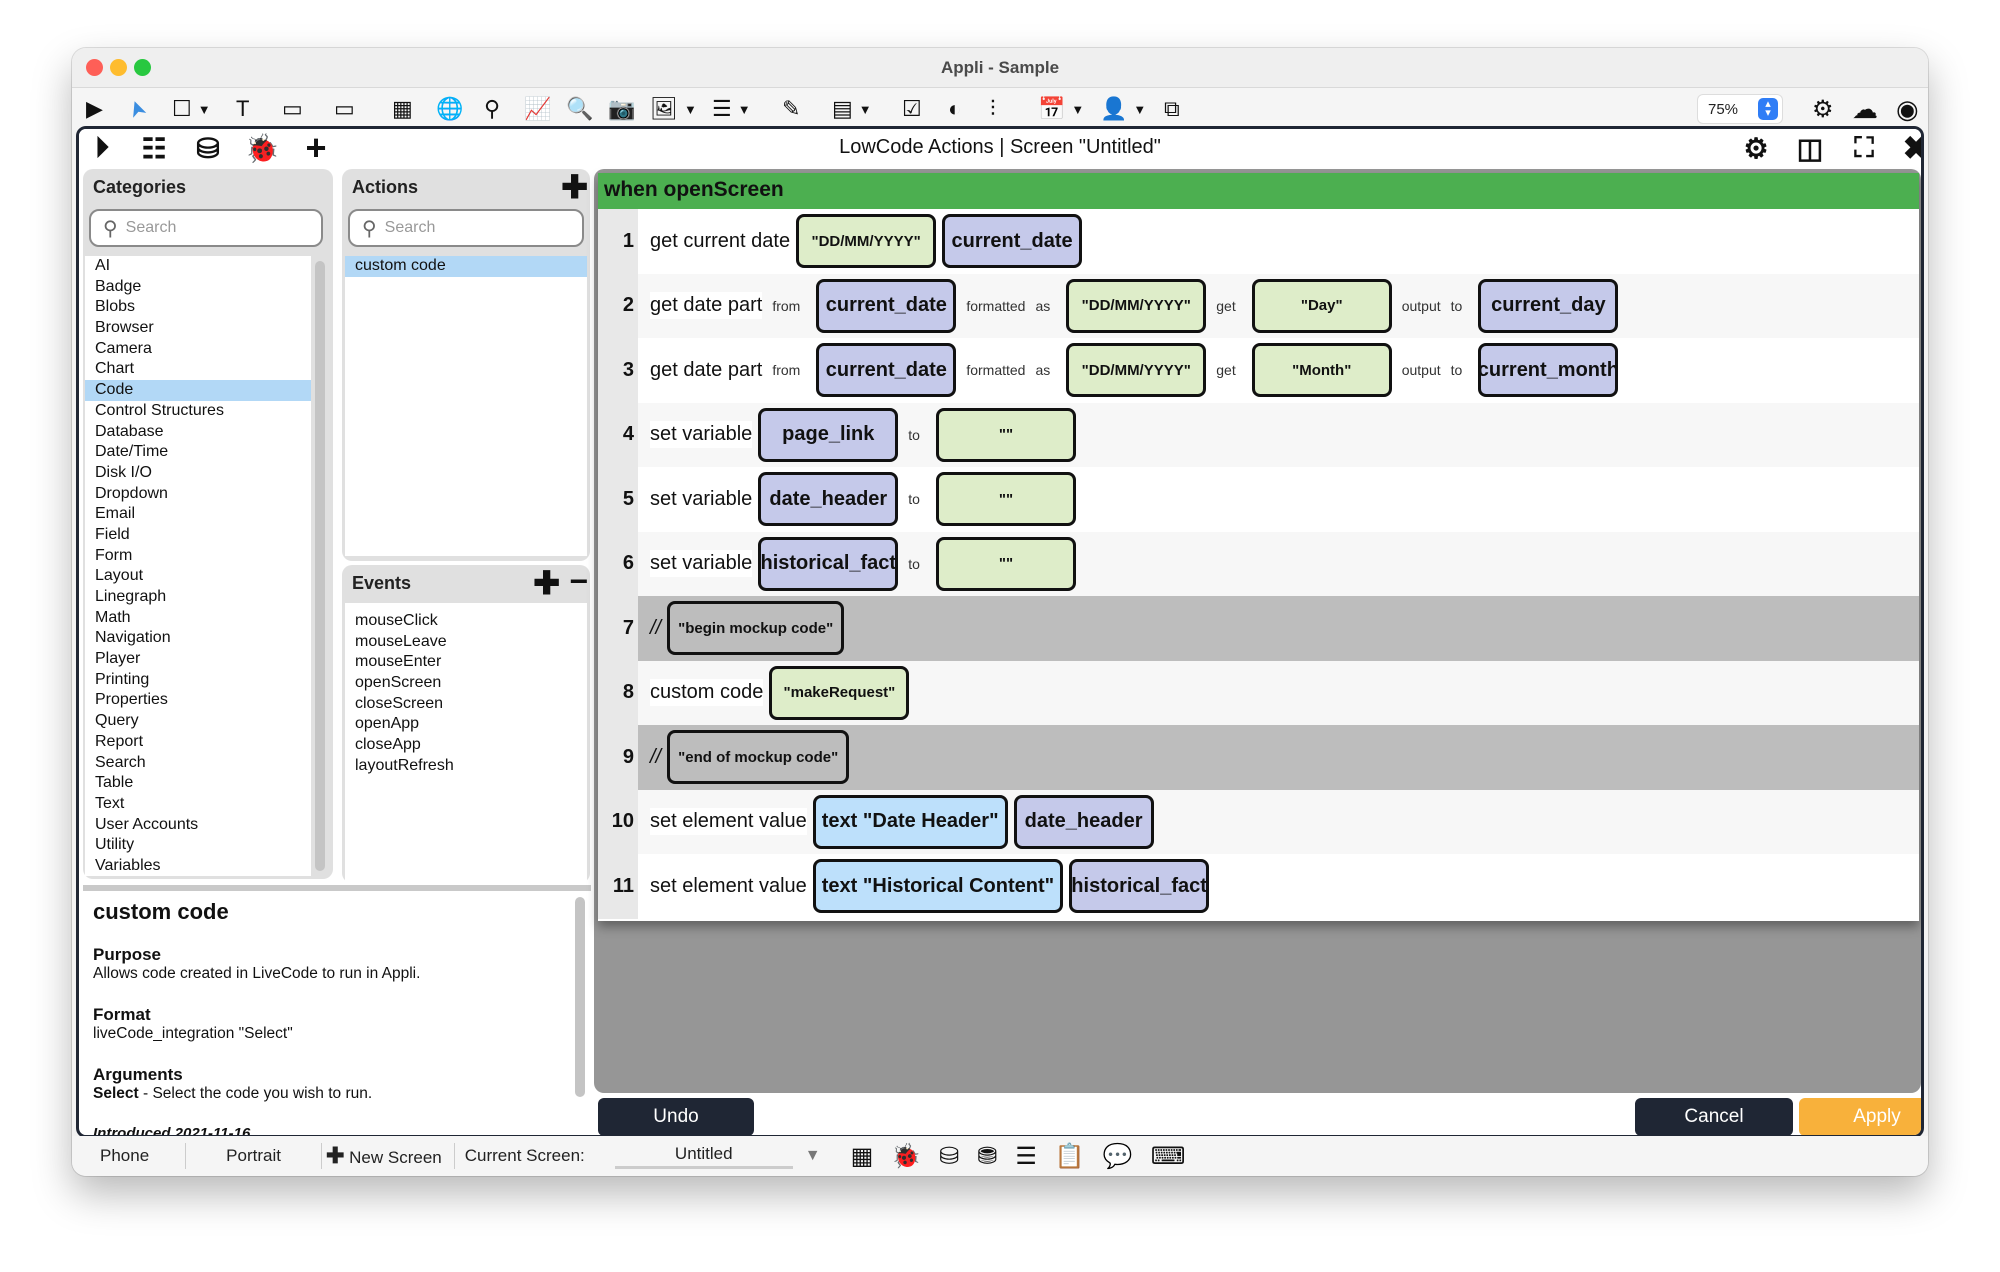  I want to click on category-item: Layout, so click(198, 576).